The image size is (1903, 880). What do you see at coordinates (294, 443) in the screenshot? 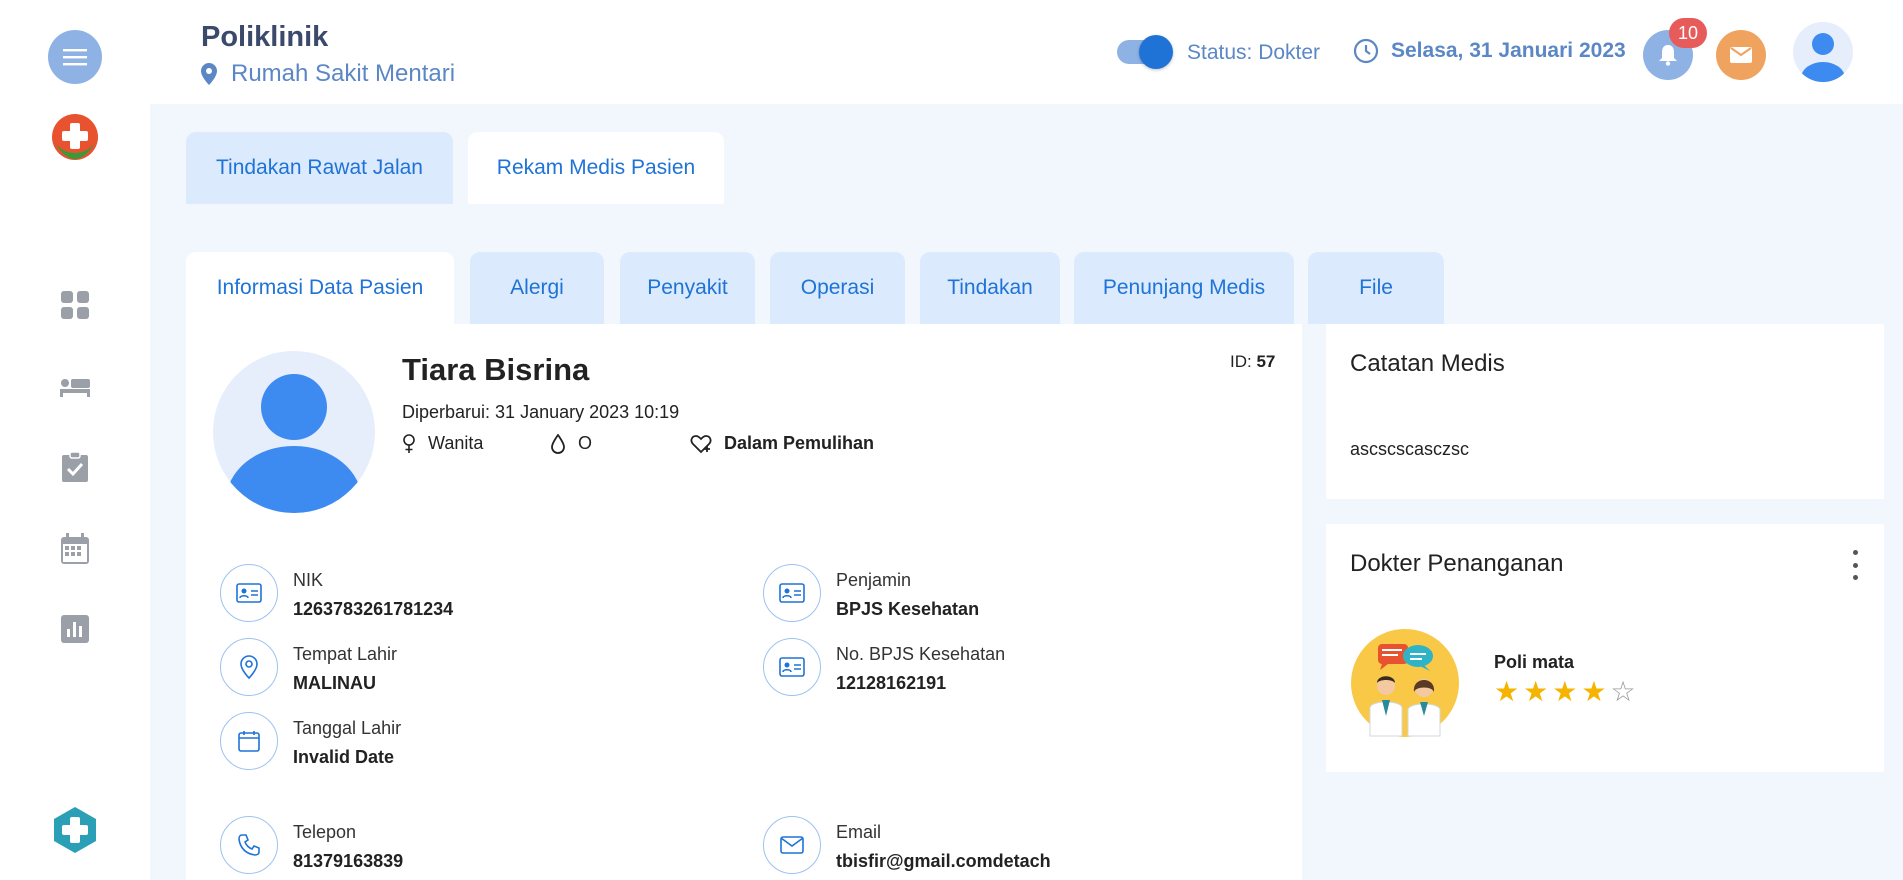
I see `patient-avatar-icon` at bounding box center [294, 443].